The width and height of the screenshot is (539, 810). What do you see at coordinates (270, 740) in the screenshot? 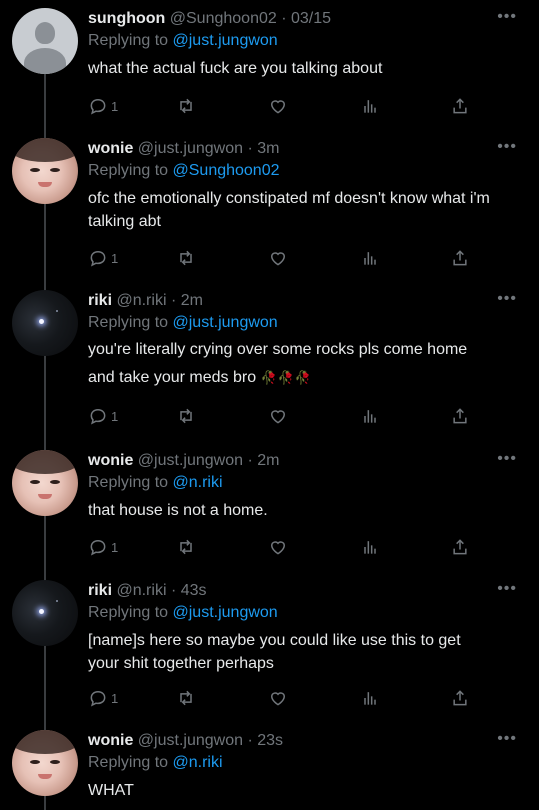
I see `timestamp: 23s` at bounding box center [270, 740].